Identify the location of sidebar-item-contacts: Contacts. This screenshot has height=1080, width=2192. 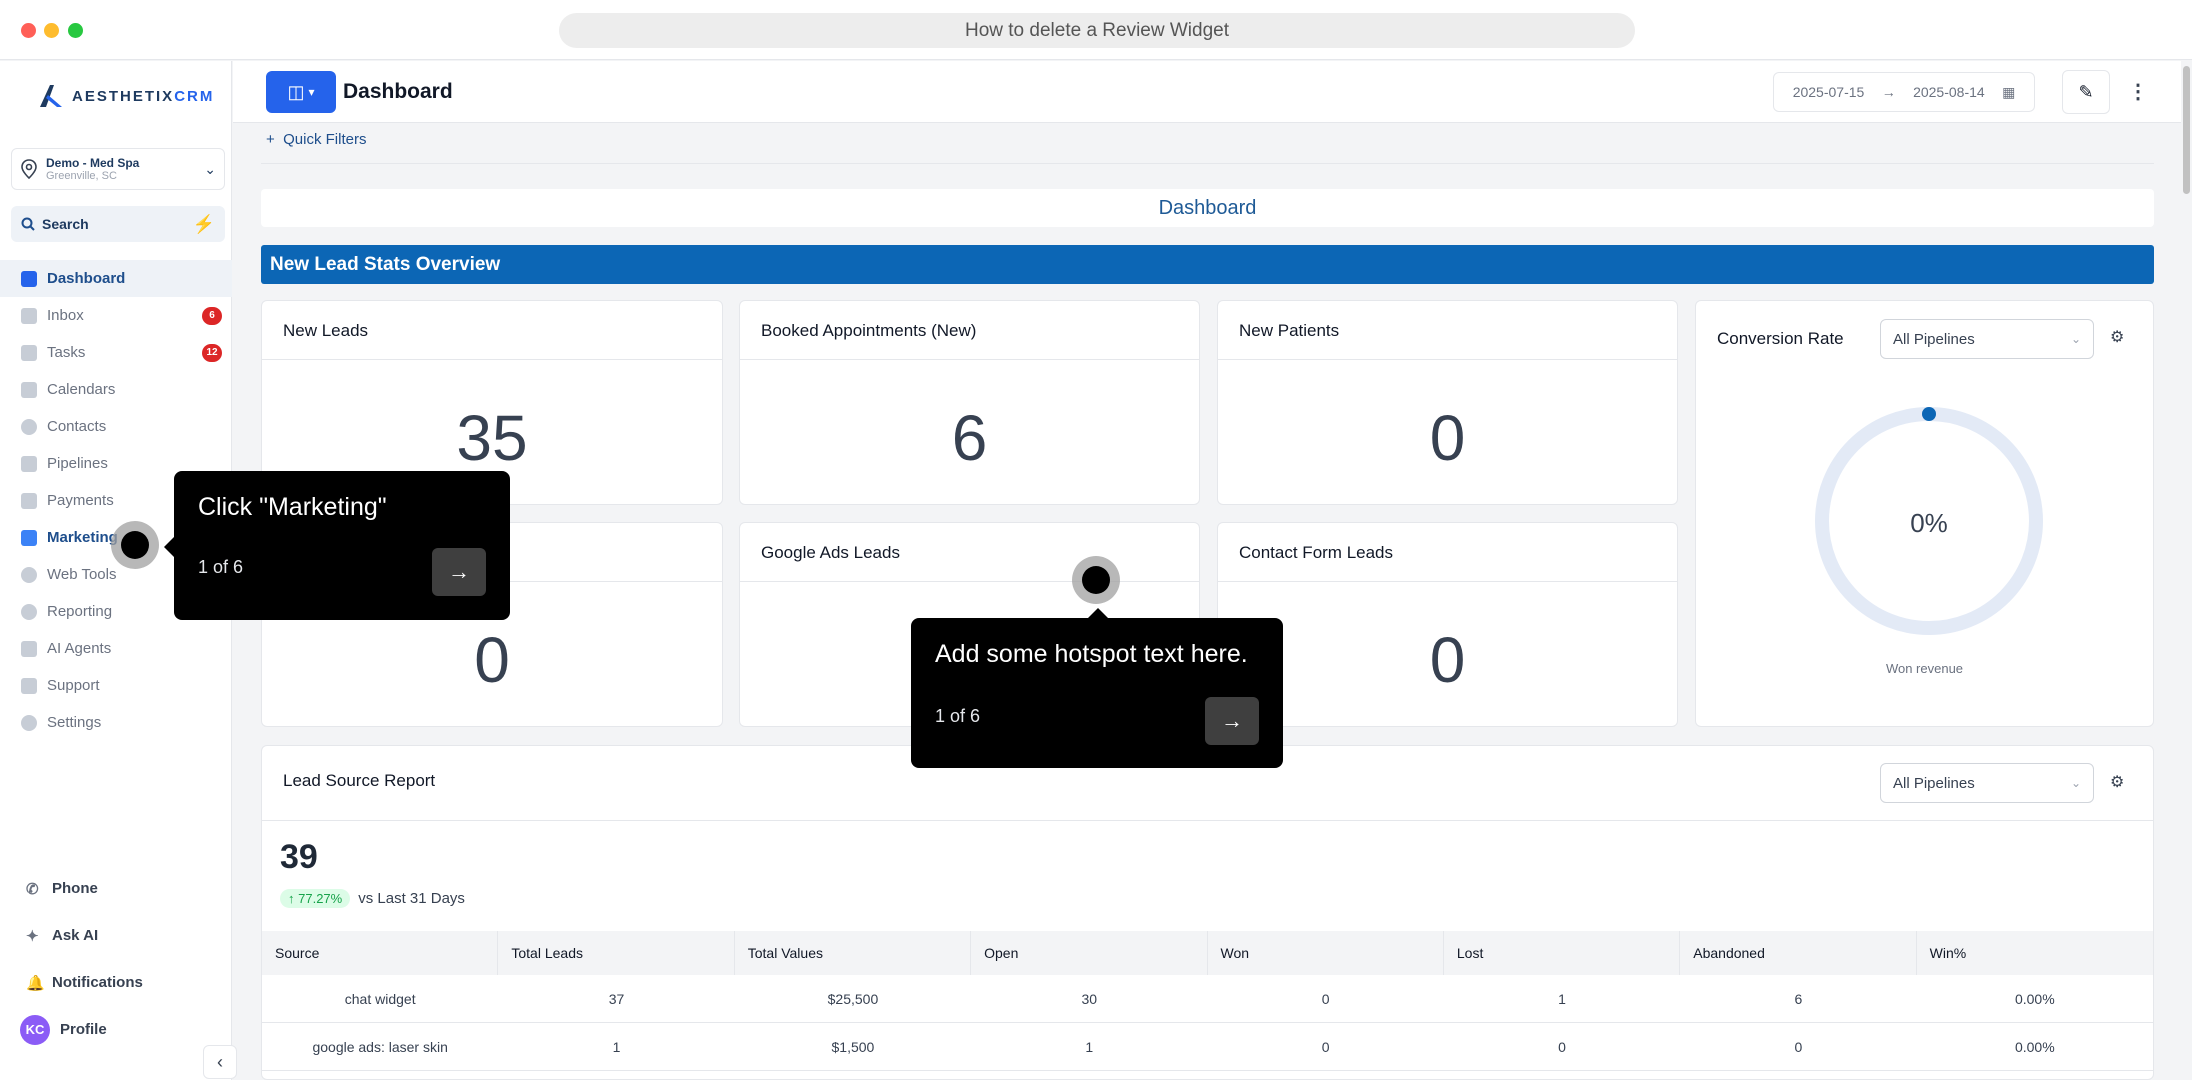
(116, 426).